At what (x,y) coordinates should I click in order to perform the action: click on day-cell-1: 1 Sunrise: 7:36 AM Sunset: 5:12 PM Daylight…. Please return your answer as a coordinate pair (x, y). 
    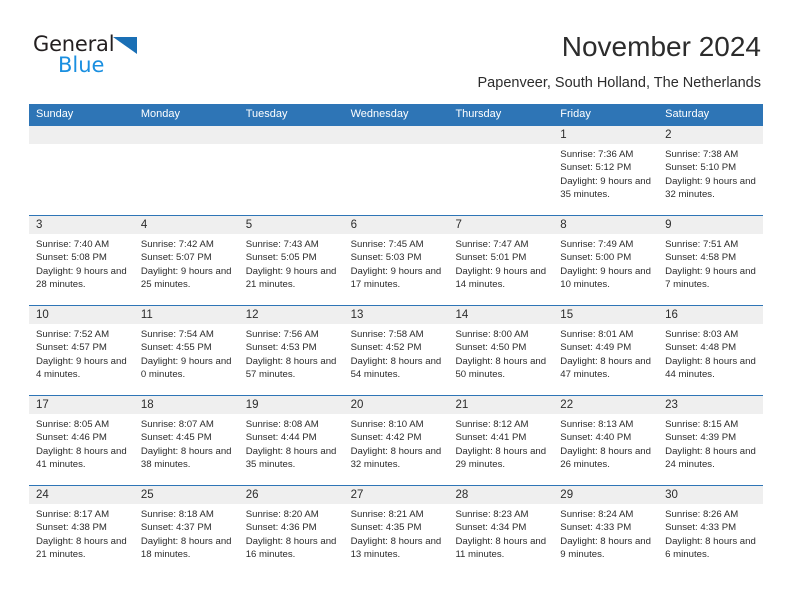
    Looking at the image, I should click on (606, 170).